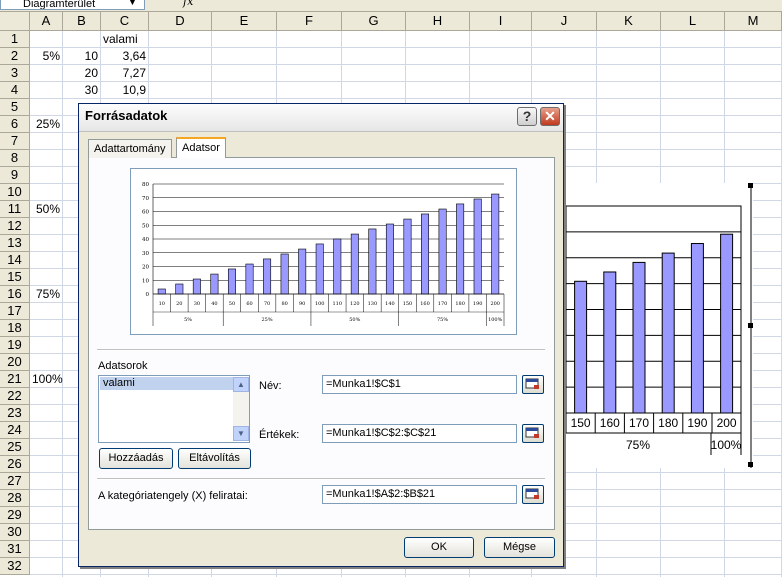 The width and height of the screenshot is (782, 577). Describe the element at coordinates (629, 21) in the screenshot. I see `column-header-k: K` at that location.